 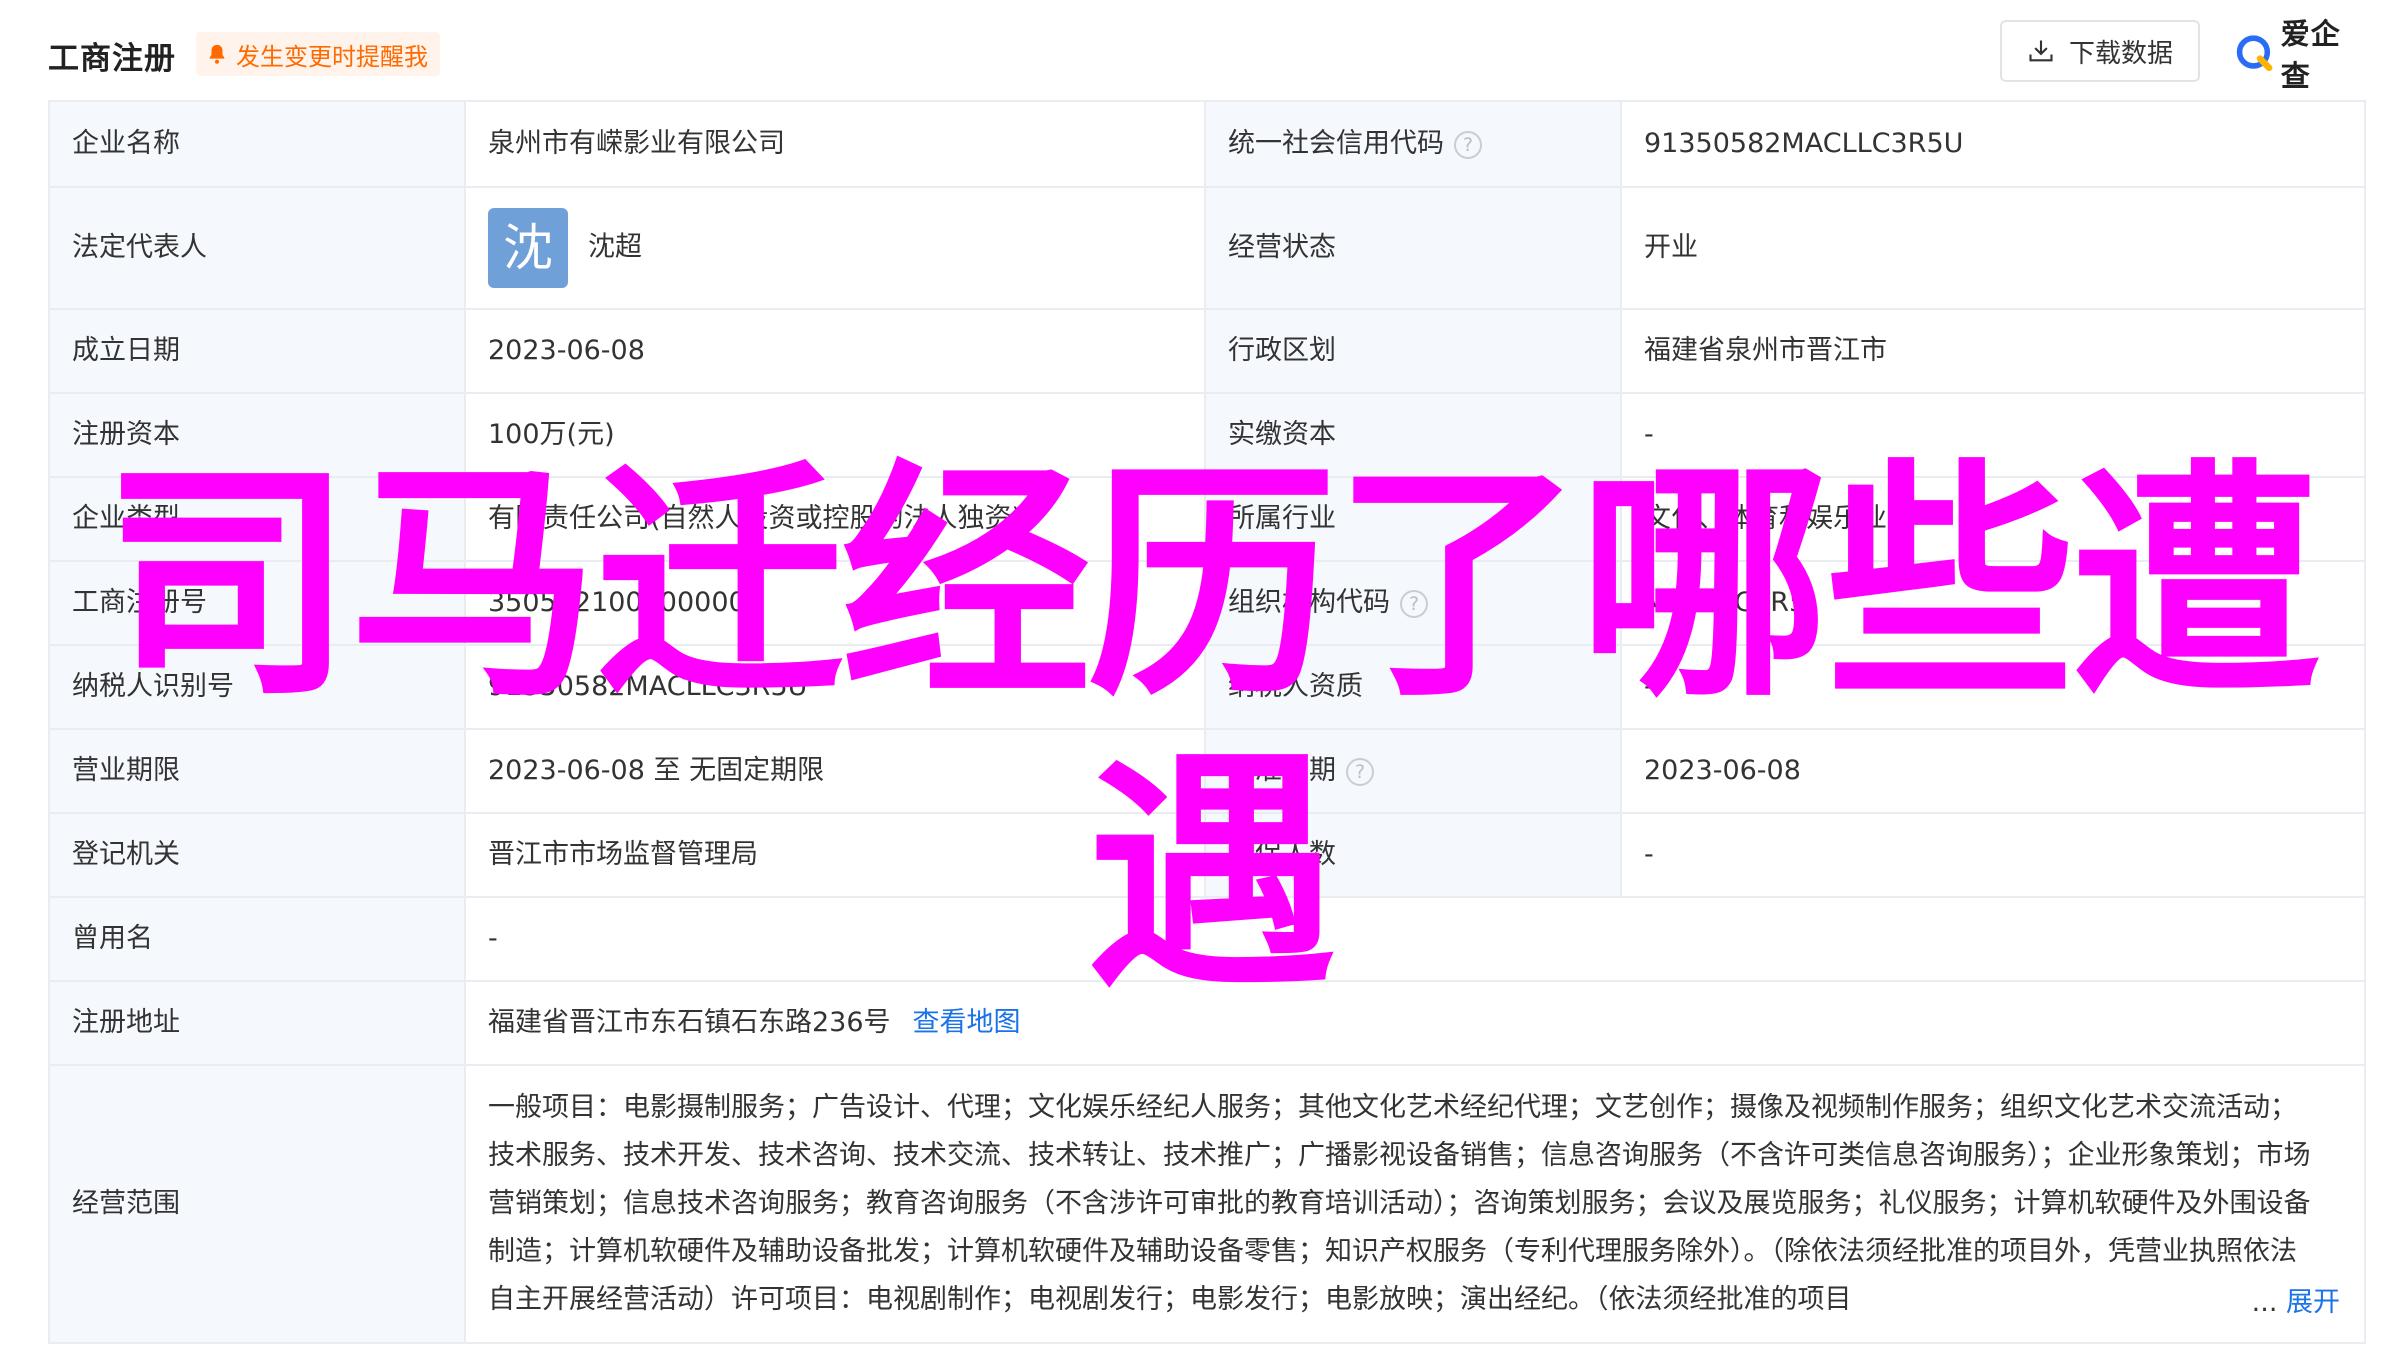 What do you see at coordinates (257, 144) in the screenshot?
I see `label-company-name: 企业名称` at bounding box center [257, 144].